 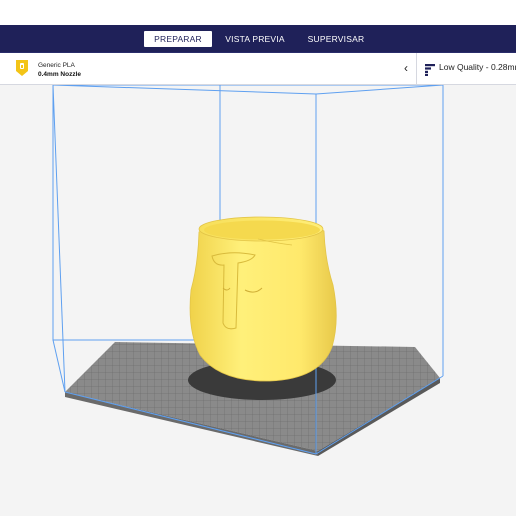 What do you see at coordinates (22, 68) in the screenshot?
I see `material-badge-icon` at bounding box center [22, 68].